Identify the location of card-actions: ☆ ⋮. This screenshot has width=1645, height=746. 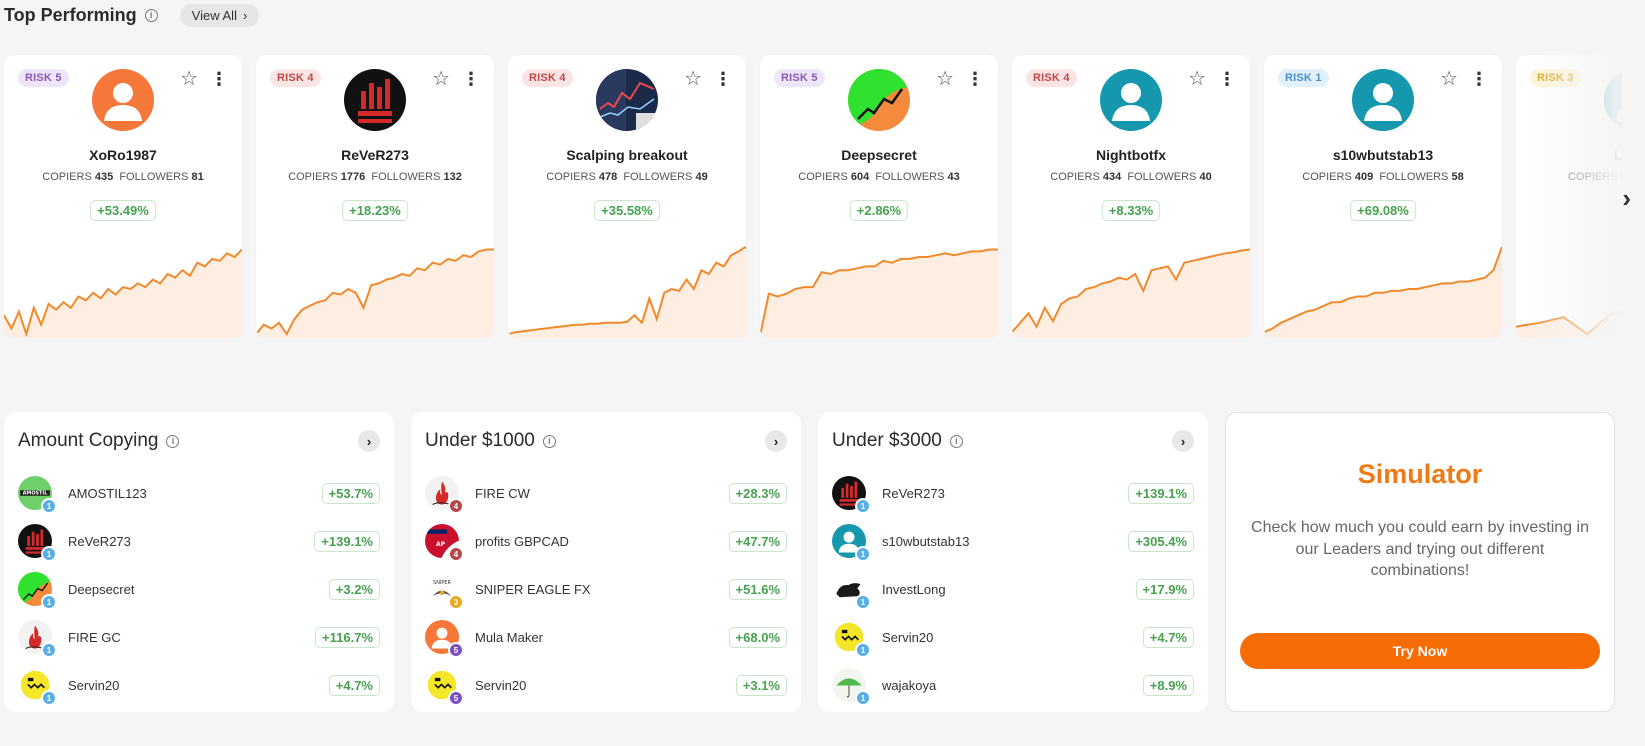
(1464, 79).